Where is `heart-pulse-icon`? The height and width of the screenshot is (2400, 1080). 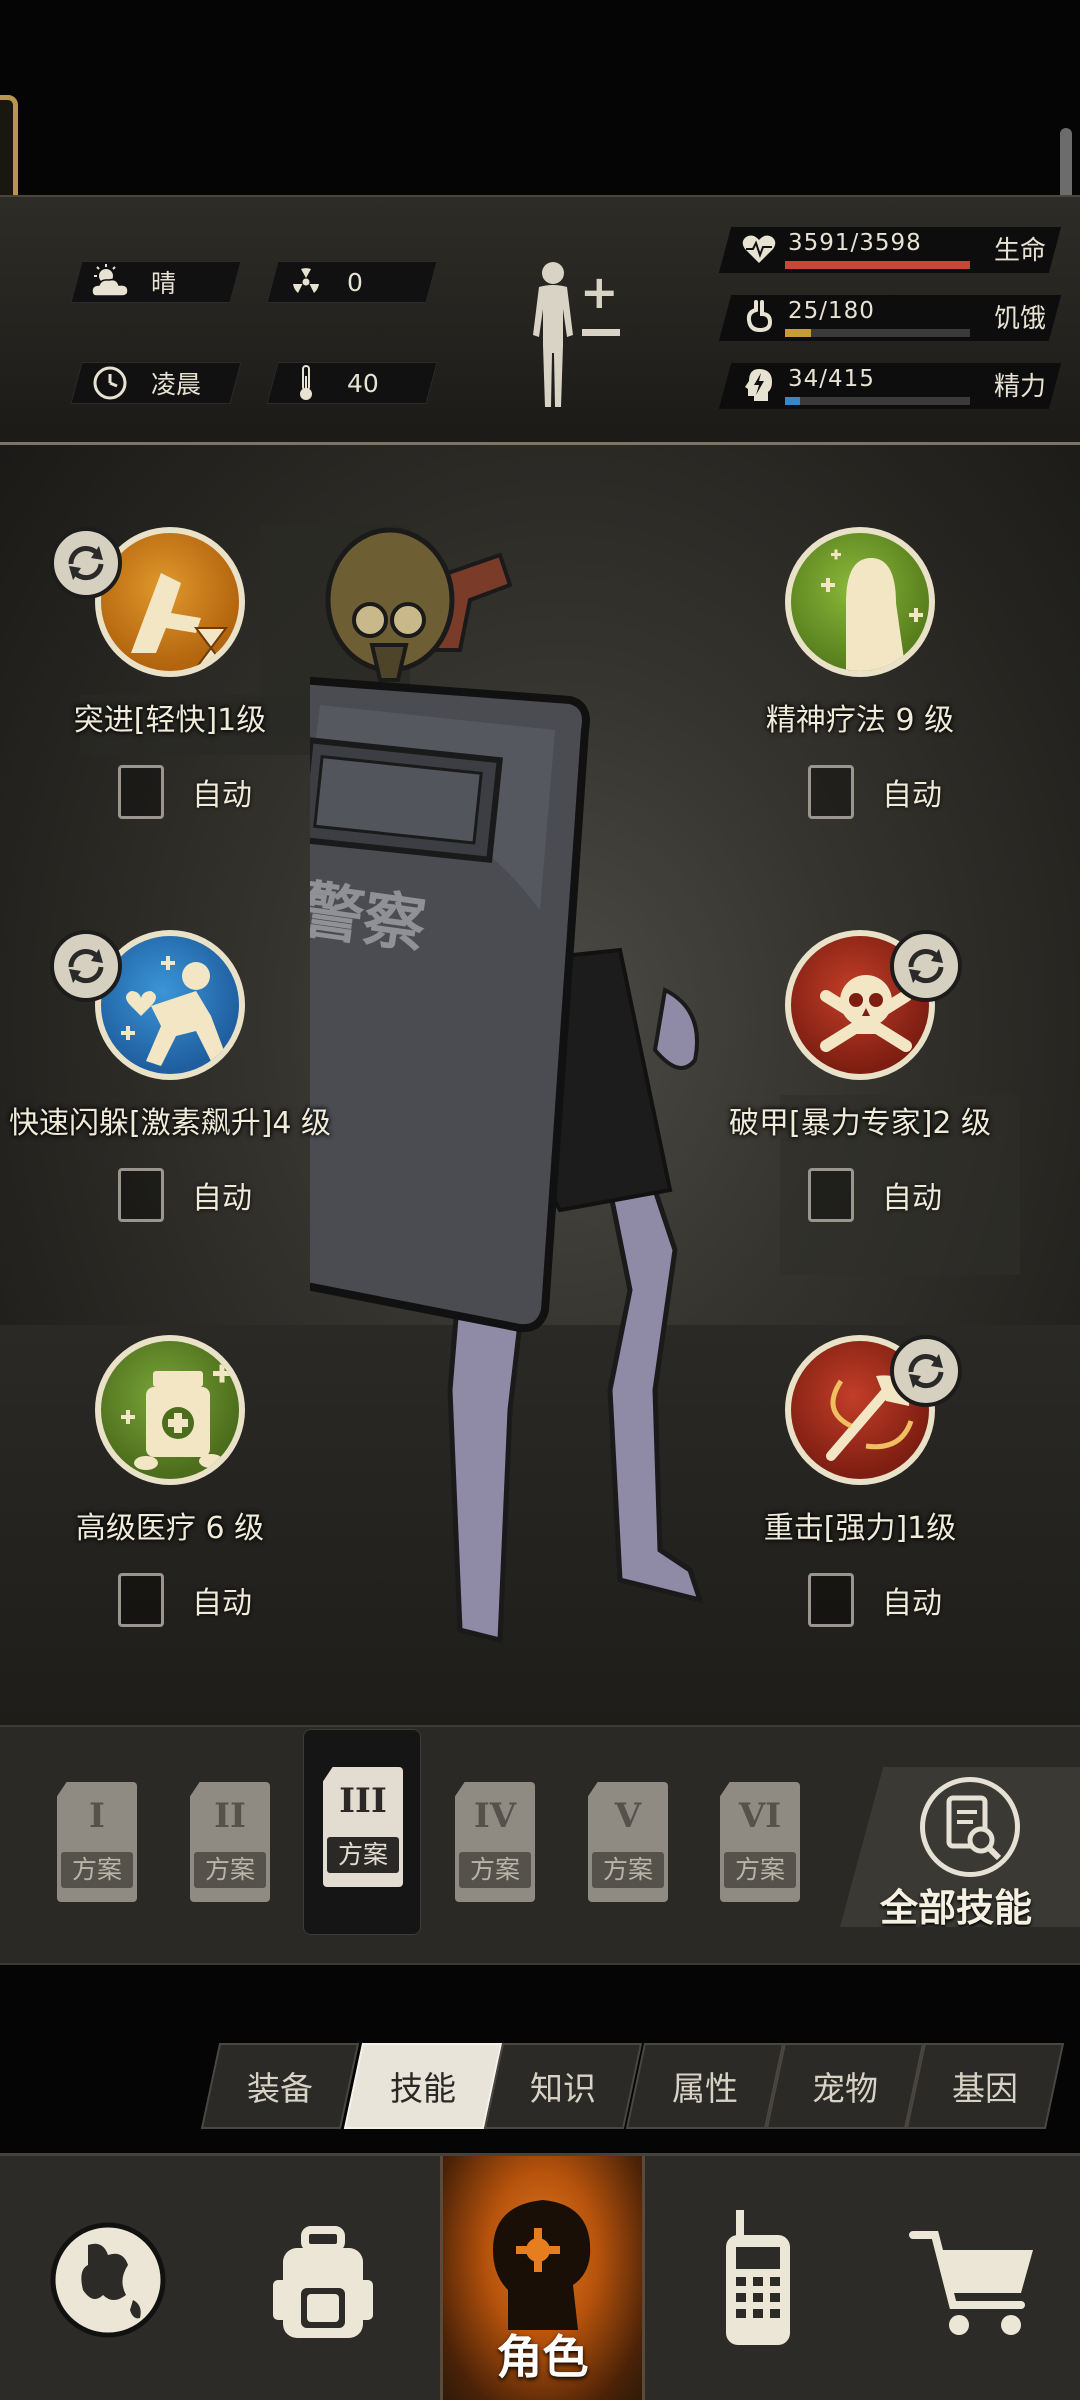 heart-pulse-icon is located at coordinates (759, 249).